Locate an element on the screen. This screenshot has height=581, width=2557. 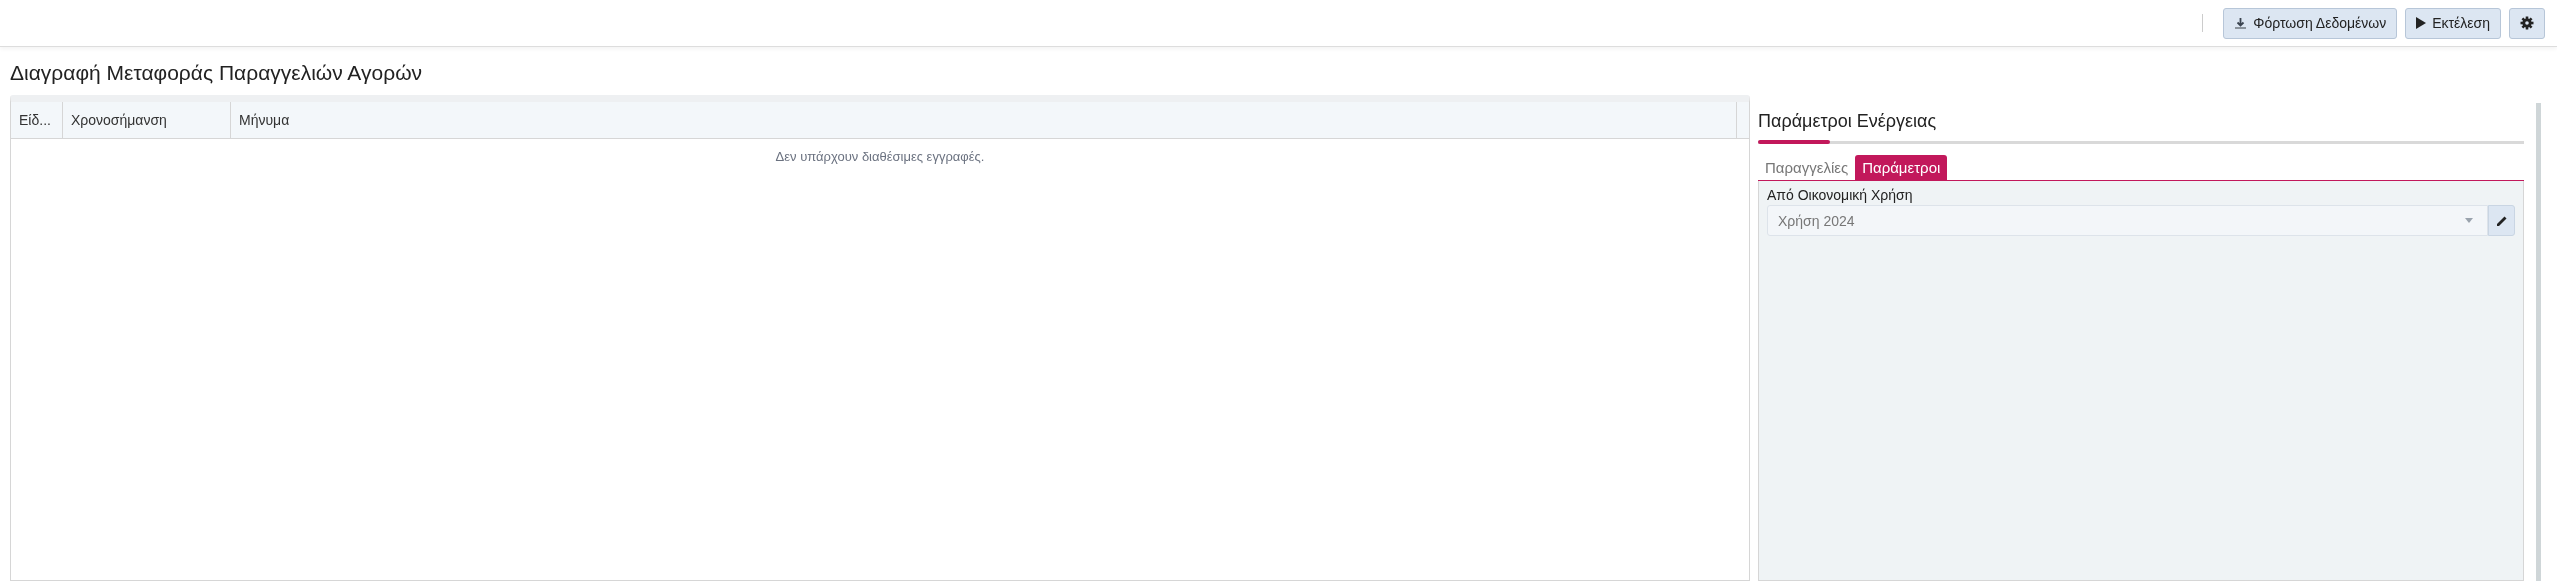
pencil-icon is located at coordinates (2501, 220).